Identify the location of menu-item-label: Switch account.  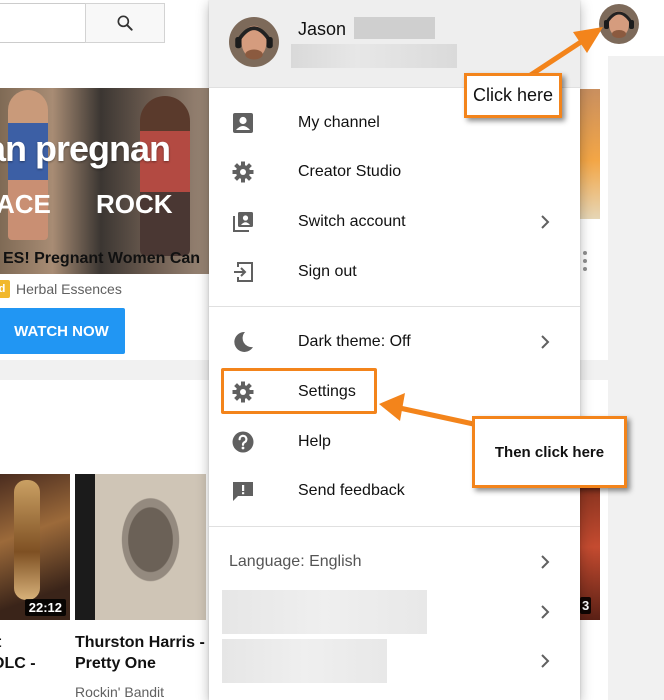
(352, 221).